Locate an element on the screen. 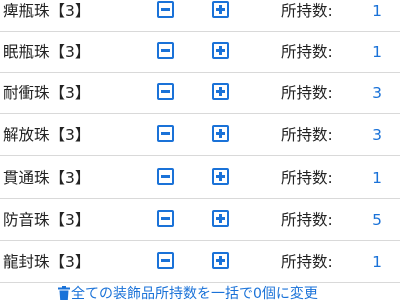 This screenshot has width=400, height=304. list-item: 耐衝珠【3】 所持数: 3 is located at coordinates (200, 93).